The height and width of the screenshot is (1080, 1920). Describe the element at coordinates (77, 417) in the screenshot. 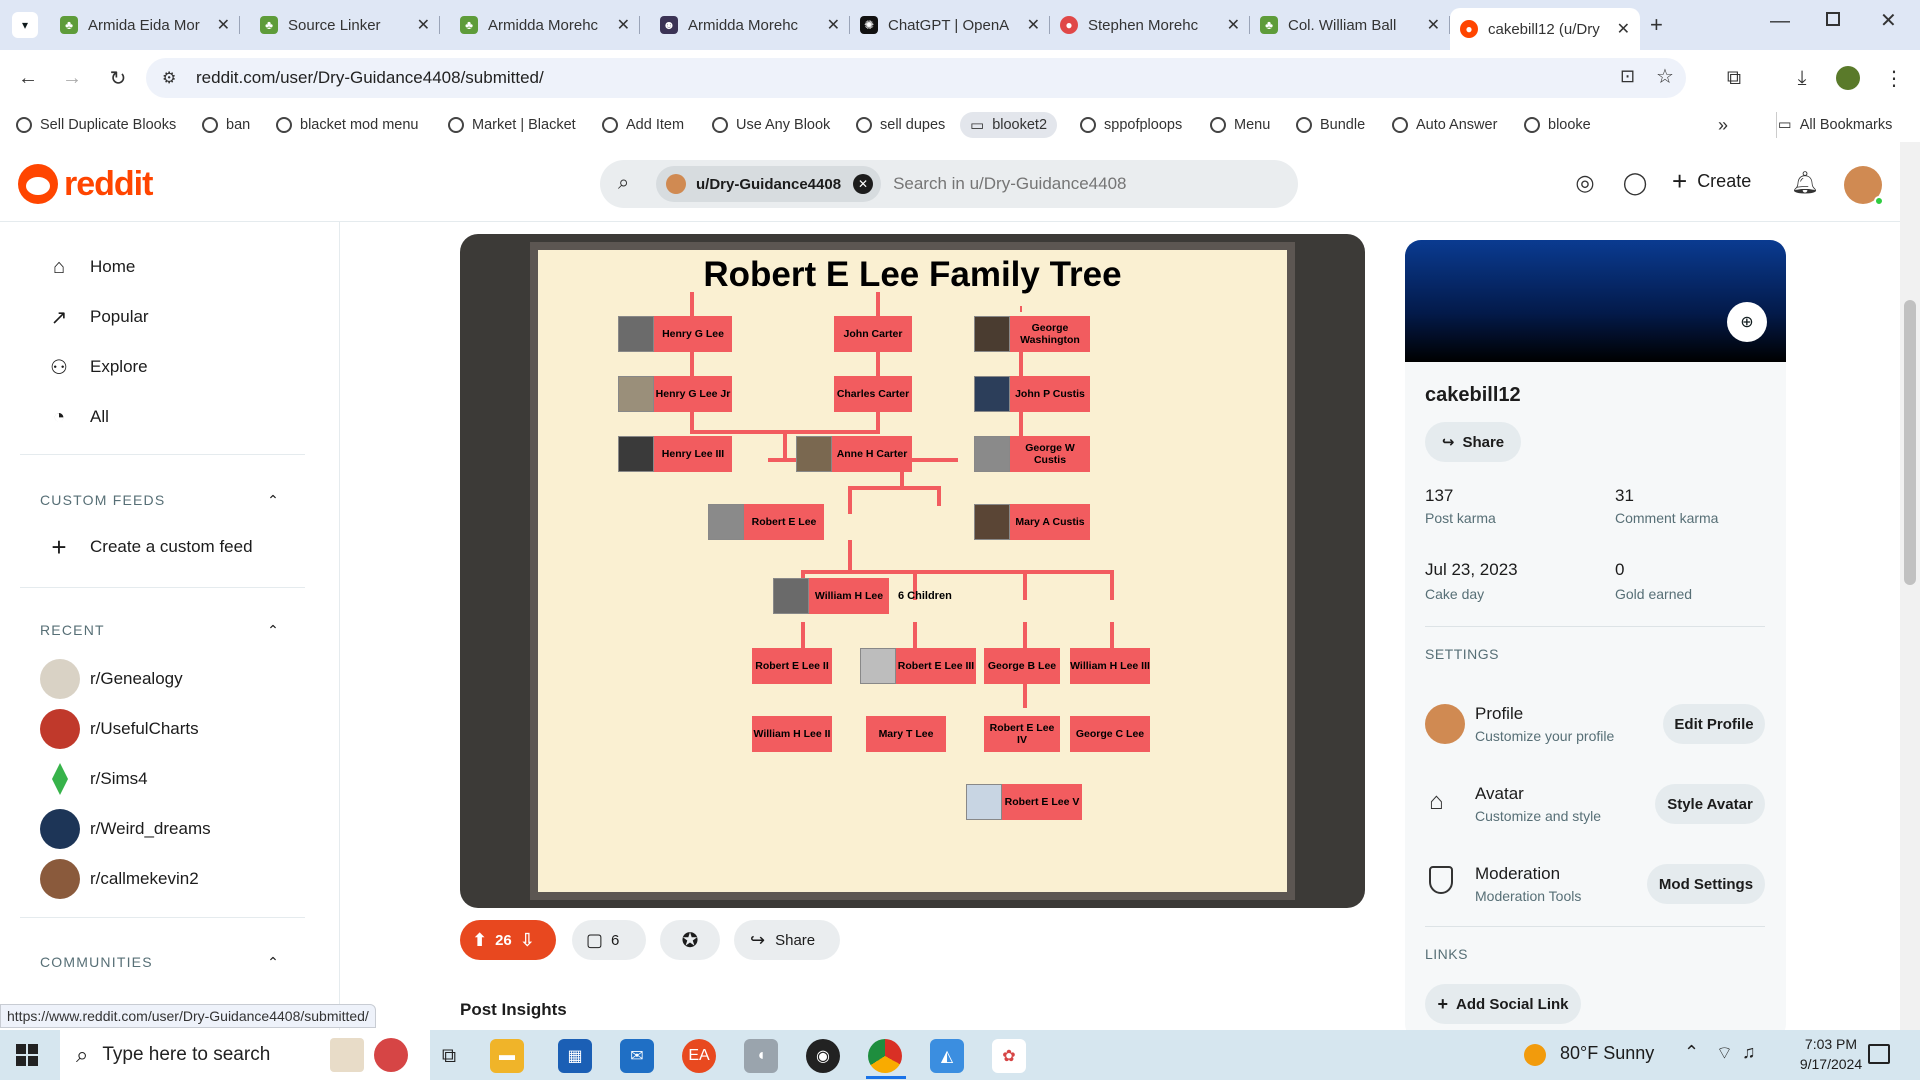

I see `nav-all: ◔ All` at that location.